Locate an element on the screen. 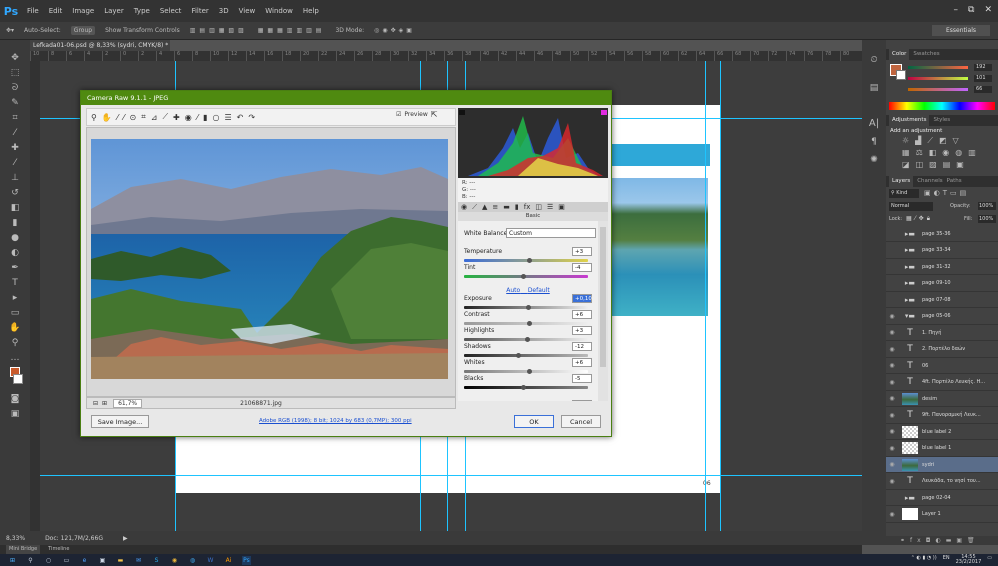  new-adjustment-icon: ◐ is located at coordinates (940, 540).